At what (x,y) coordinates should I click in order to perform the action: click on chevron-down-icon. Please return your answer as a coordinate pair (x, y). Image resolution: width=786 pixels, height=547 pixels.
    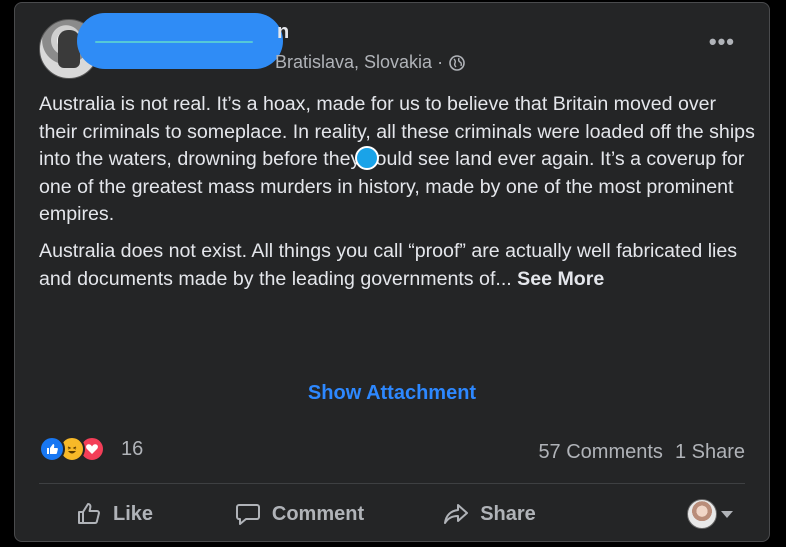
    Looking at the image, I should click on (727, 514).